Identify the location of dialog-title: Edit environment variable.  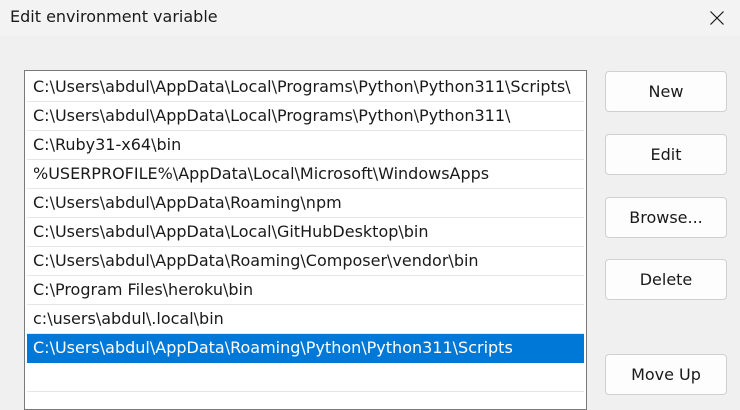
(114, 16).